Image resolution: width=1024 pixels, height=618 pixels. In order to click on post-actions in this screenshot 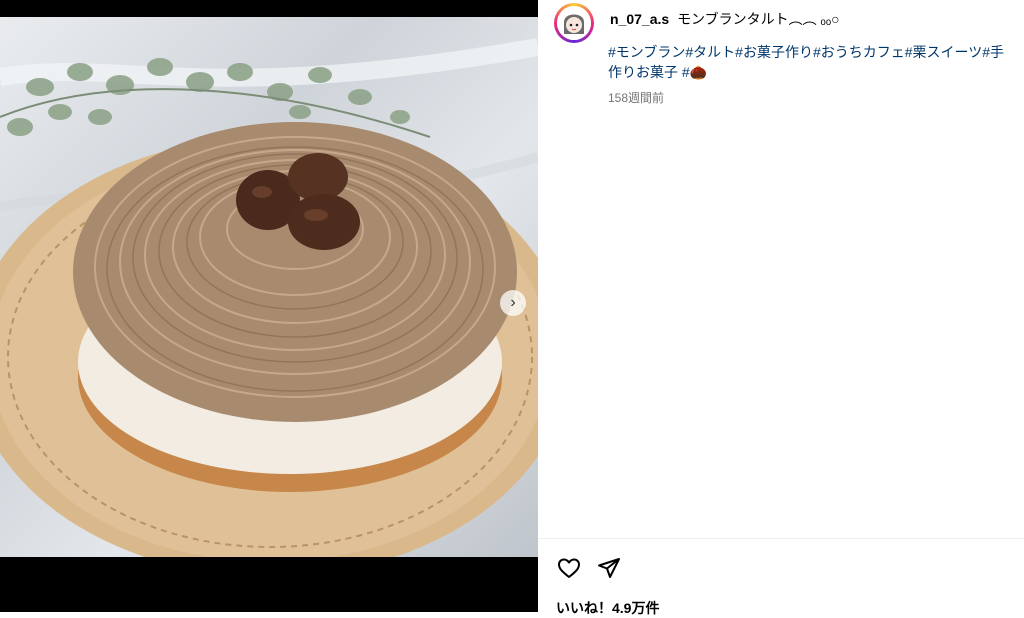, I will do `click(589, 568)`.